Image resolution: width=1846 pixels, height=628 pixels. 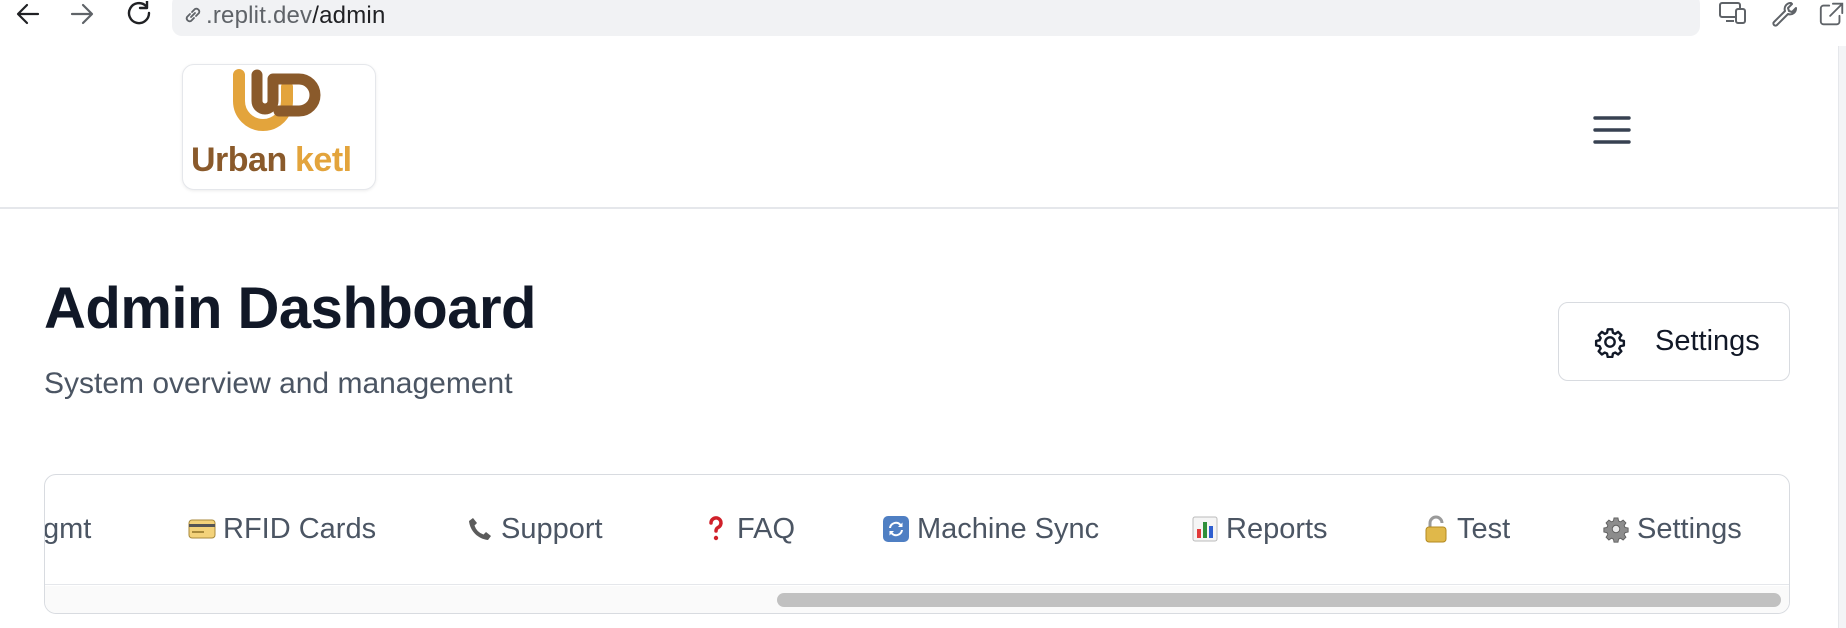 I want to click on hamburger-menu-button, so click(x=1612, y=130).